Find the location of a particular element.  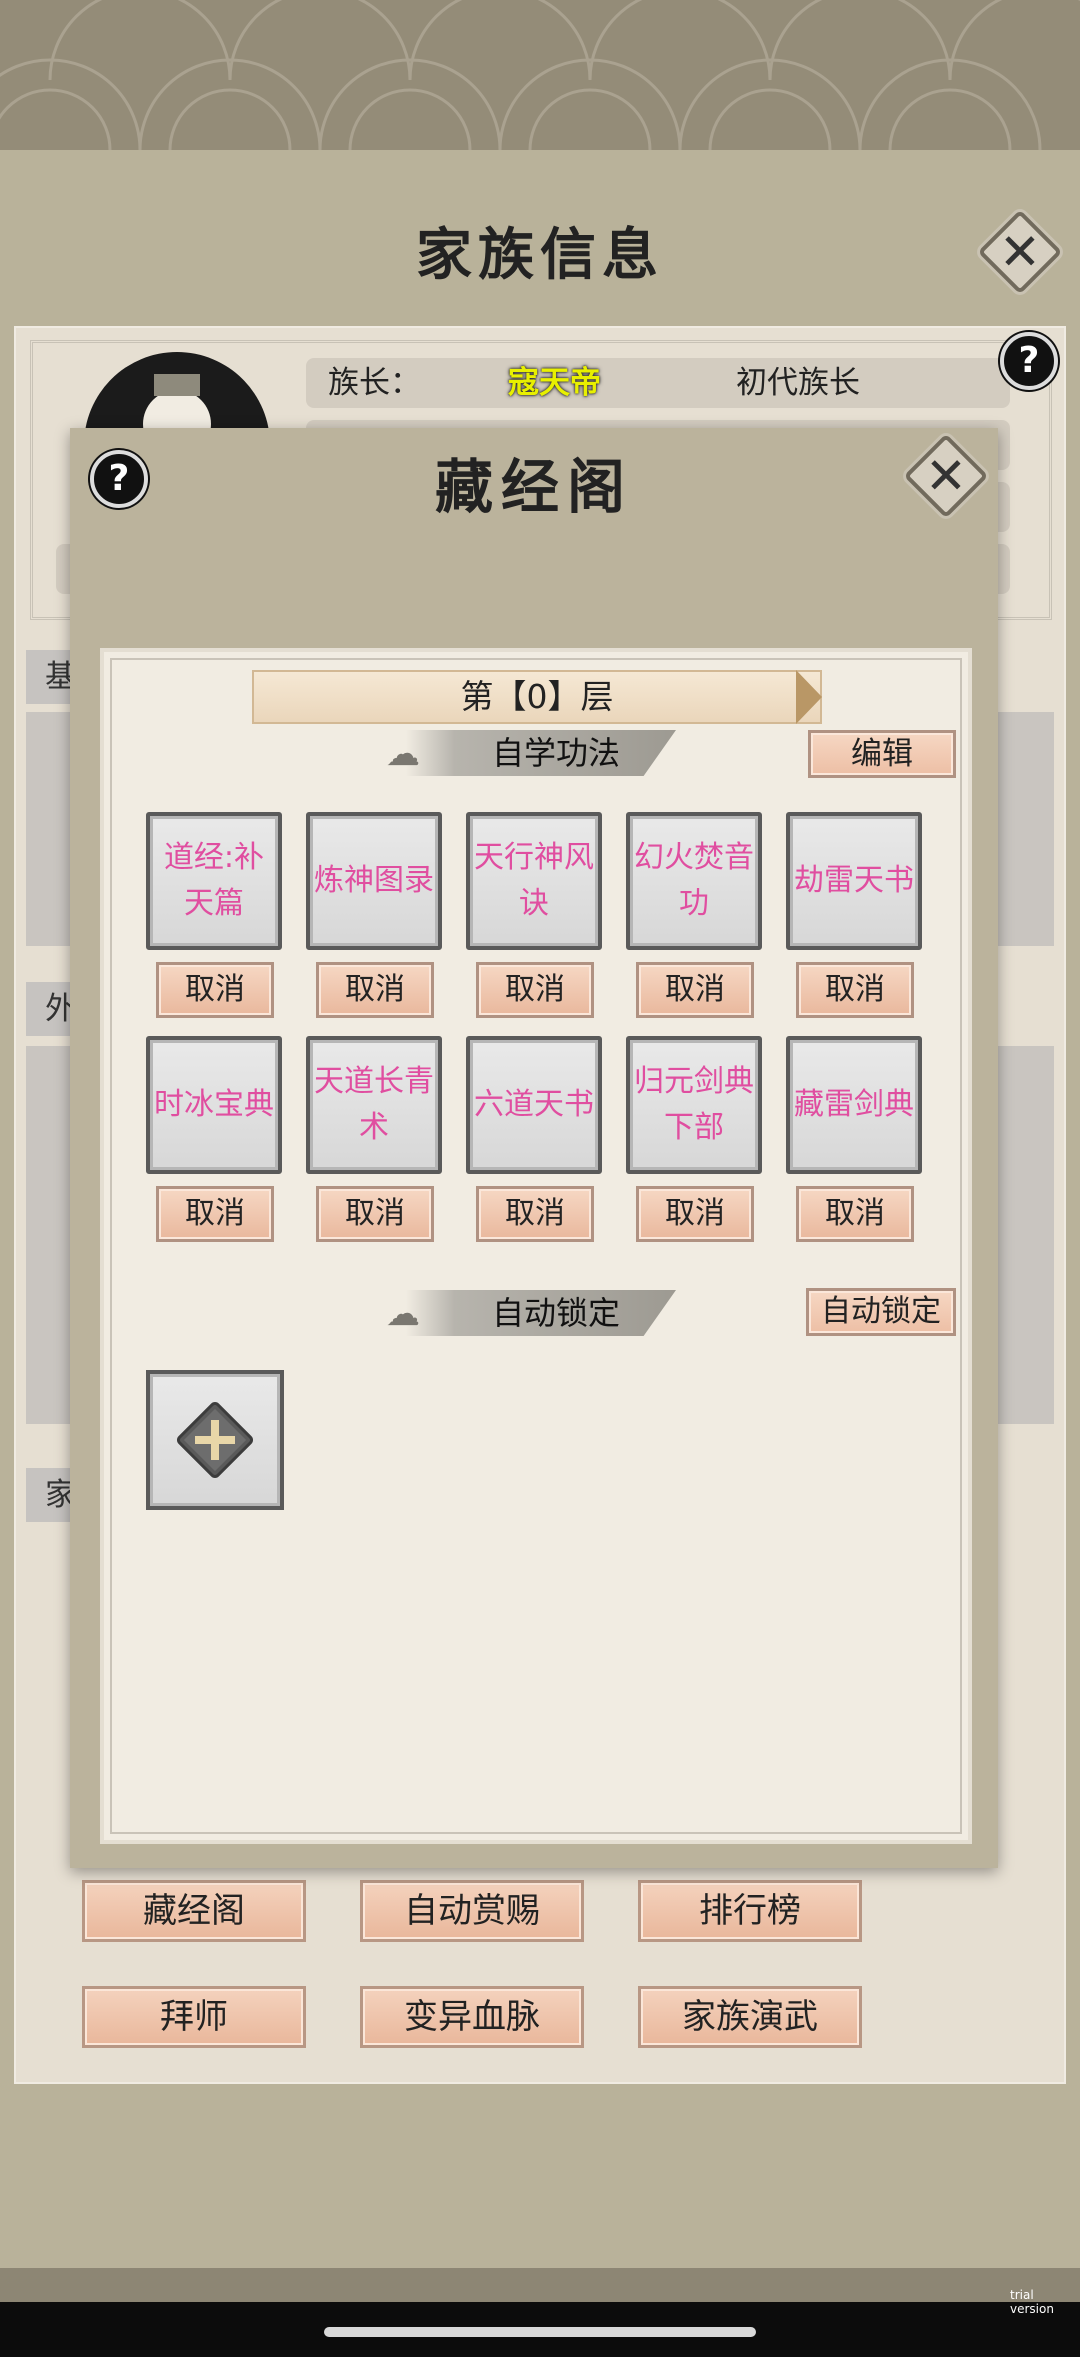

plus-icon is located at coordinates (215, 1440).